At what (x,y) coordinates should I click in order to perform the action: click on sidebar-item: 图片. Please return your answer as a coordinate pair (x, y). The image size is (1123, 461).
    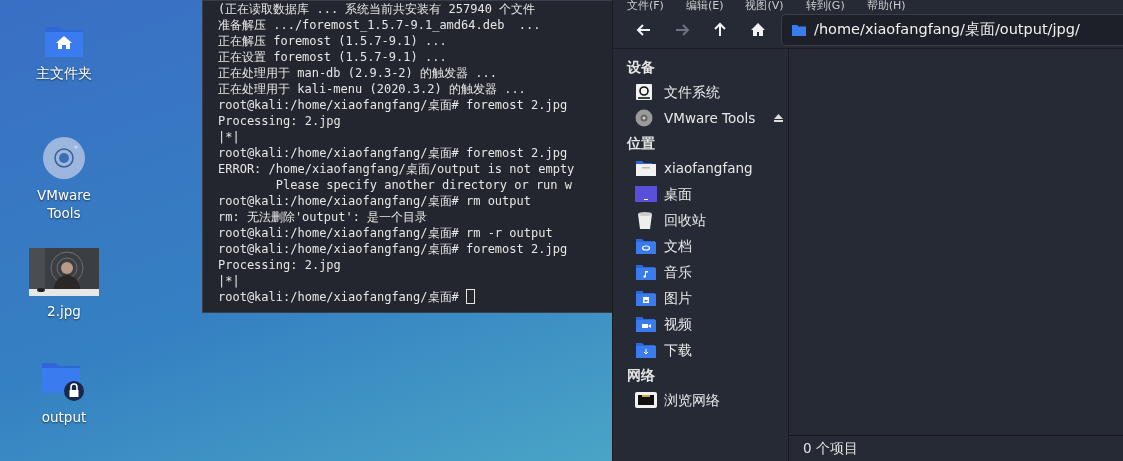
    Looking at the image, I should click on (700, 298).